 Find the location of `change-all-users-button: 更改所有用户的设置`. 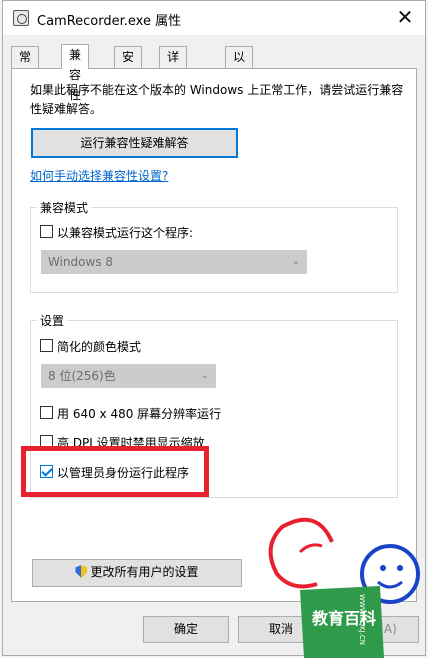

change-all-users-button: 更改所有用户的设置 is located at coordinates (137, 573).